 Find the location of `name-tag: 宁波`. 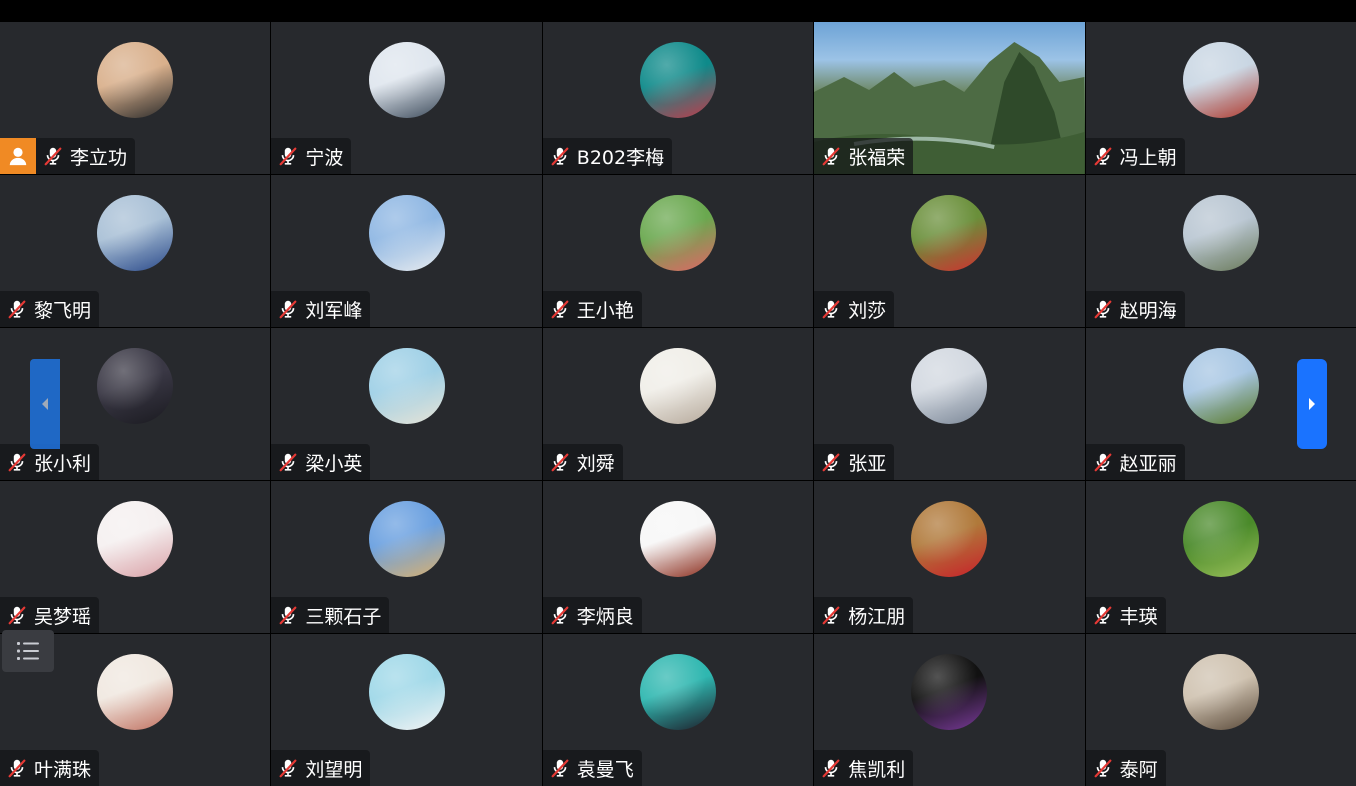

name-tag: 宁波 is located at coordinates (311, 156).